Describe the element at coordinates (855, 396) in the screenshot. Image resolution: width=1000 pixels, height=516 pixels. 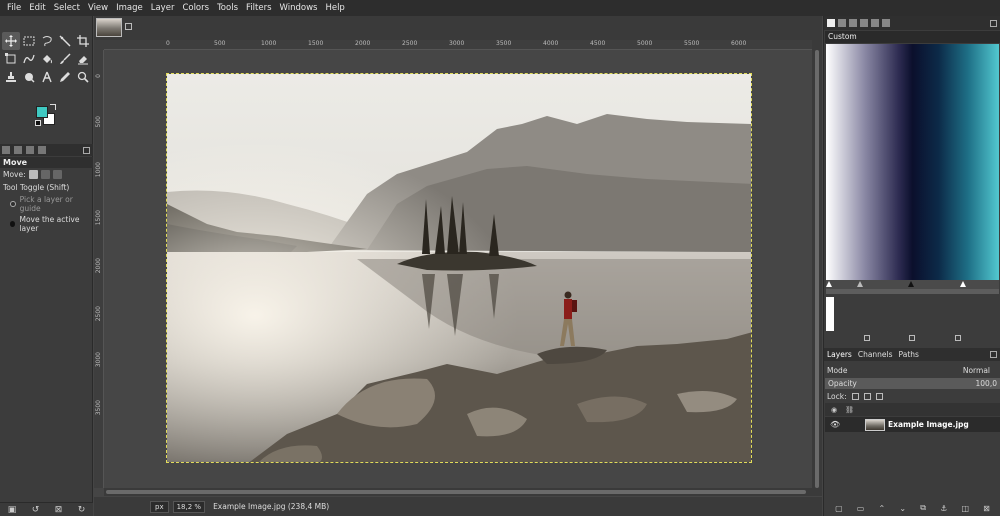
I see `lock-pixels-icon` at that location.